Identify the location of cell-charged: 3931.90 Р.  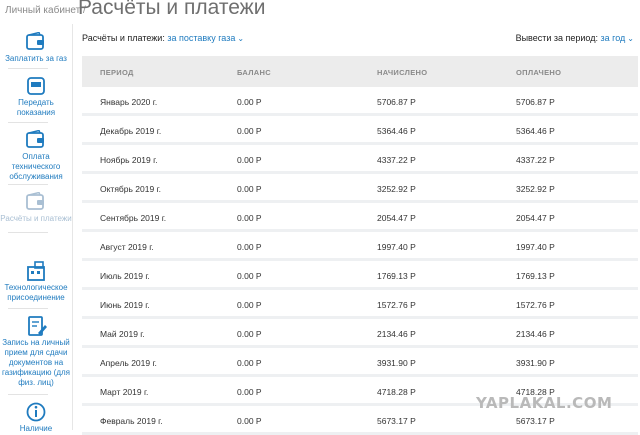
(396, 363).